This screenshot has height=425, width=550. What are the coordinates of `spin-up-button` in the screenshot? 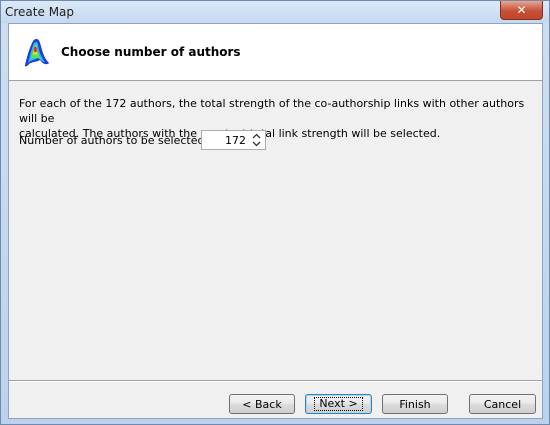 It's located at (256, 136).